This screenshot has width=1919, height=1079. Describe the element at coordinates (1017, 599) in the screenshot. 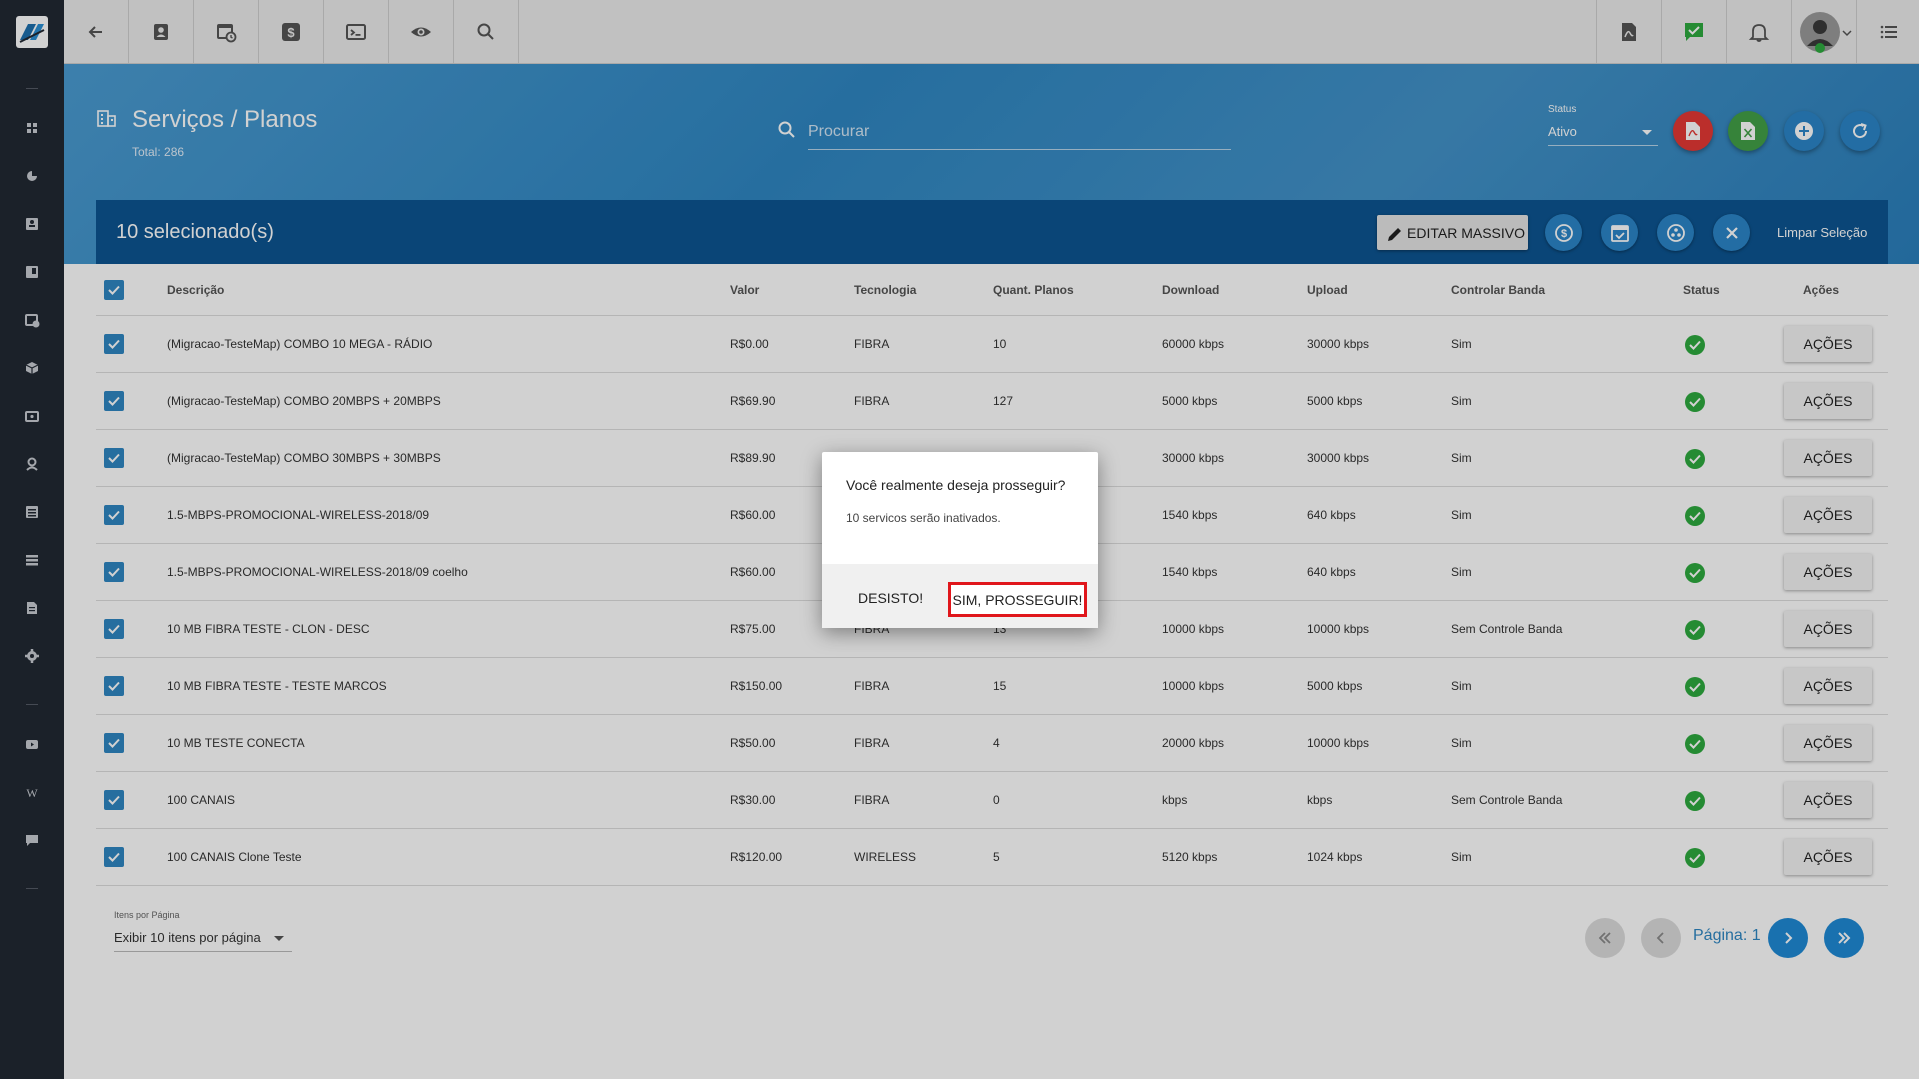

I see `confirm-button: SIM, PROSSEGUIR!` at that location.